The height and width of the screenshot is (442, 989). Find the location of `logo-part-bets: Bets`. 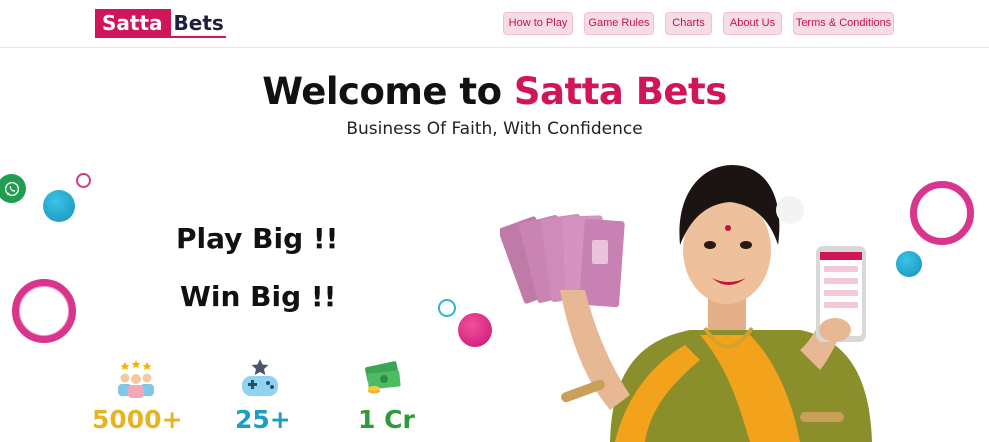

logo-part-bets: Bets is located at coordinates (198, 23).